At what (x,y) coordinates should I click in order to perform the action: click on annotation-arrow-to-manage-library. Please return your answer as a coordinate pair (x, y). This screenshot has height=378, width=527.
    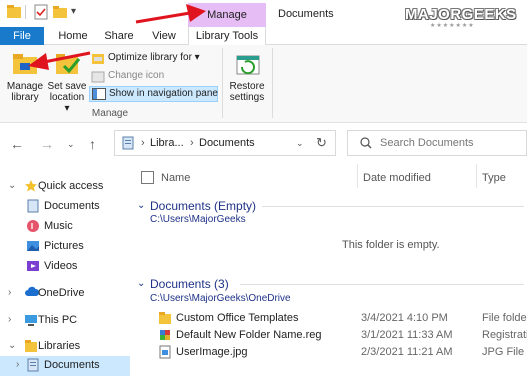
    Looking at the image, I should click on (59, 60).